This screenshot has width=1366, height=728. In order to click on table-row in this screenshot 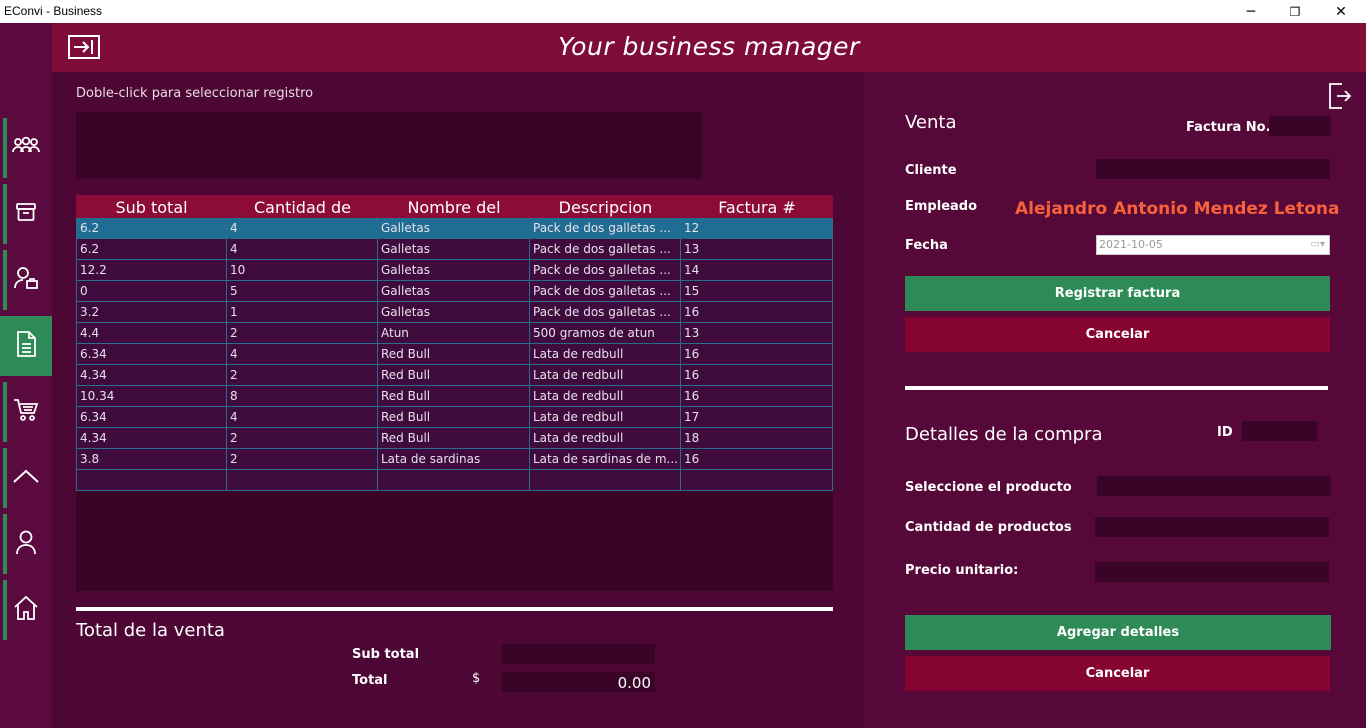, I will do `click(454, 480)`.